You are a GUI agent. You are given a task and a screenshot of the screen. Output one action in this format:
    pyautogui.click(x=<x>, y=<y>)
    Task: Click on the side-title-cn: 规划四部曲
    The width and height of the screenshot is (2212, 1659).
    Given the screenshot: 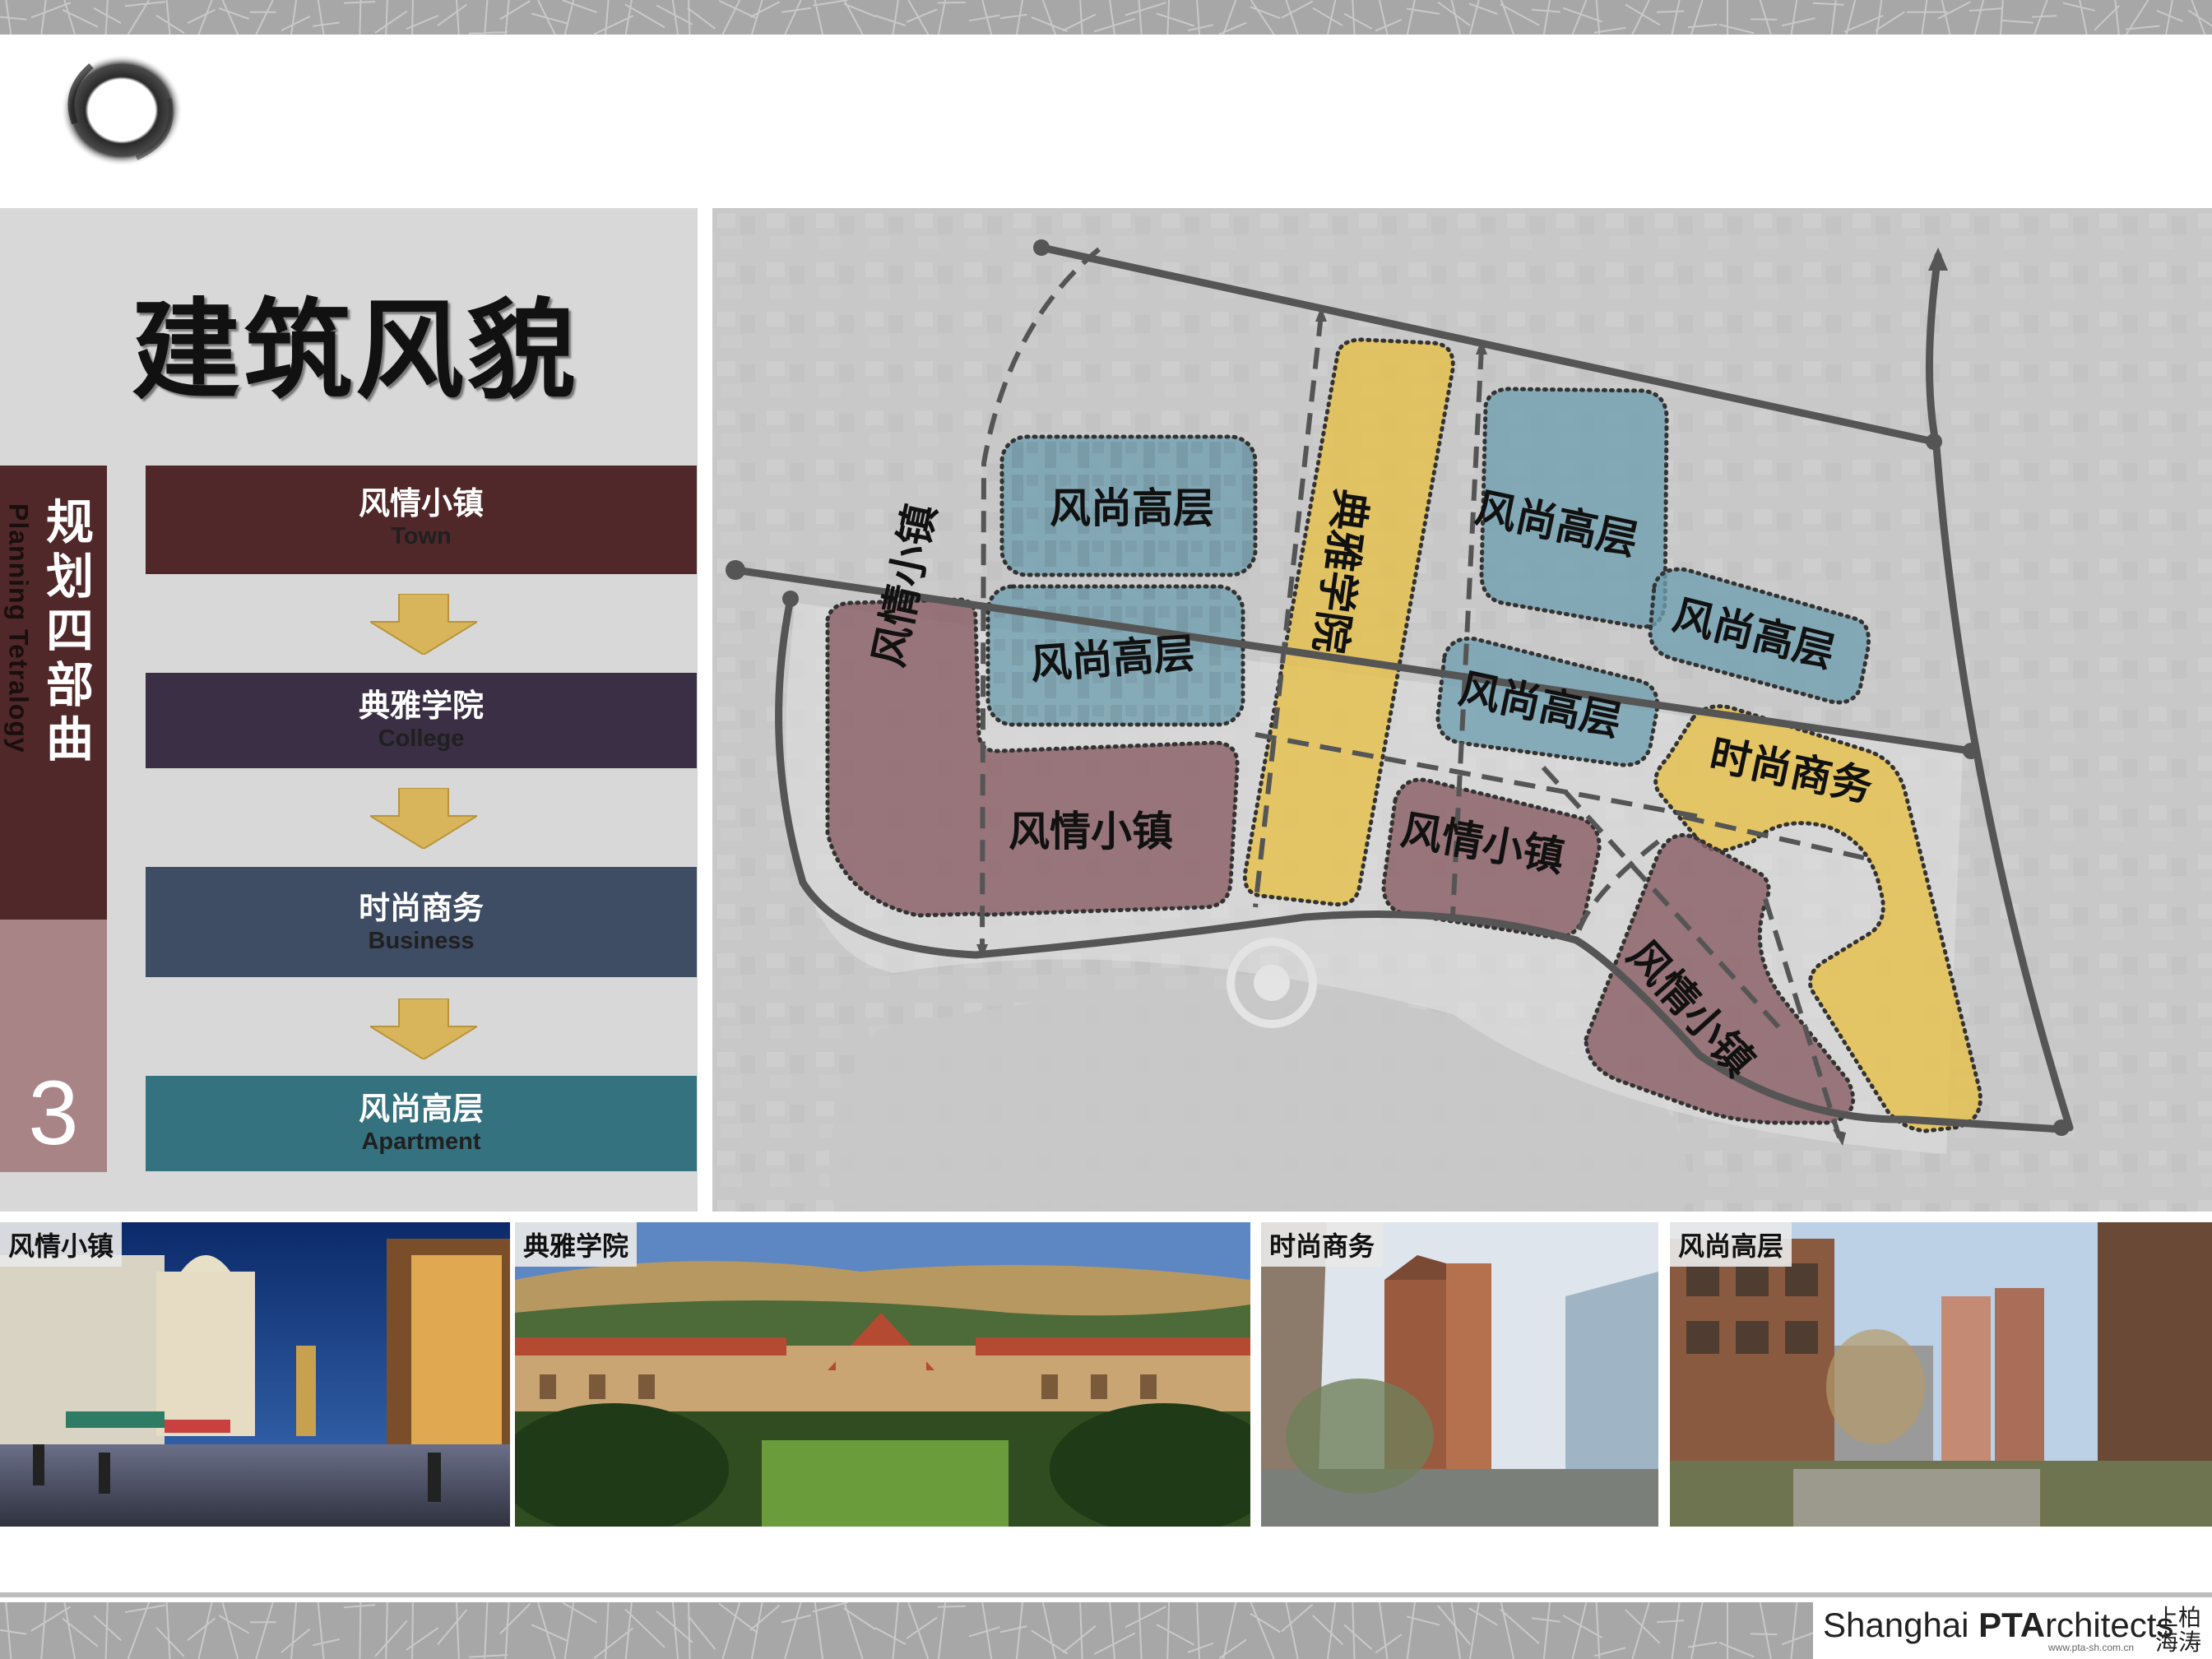 What is the action you would take?
    pyautogui.click(x=70, y=630)
    